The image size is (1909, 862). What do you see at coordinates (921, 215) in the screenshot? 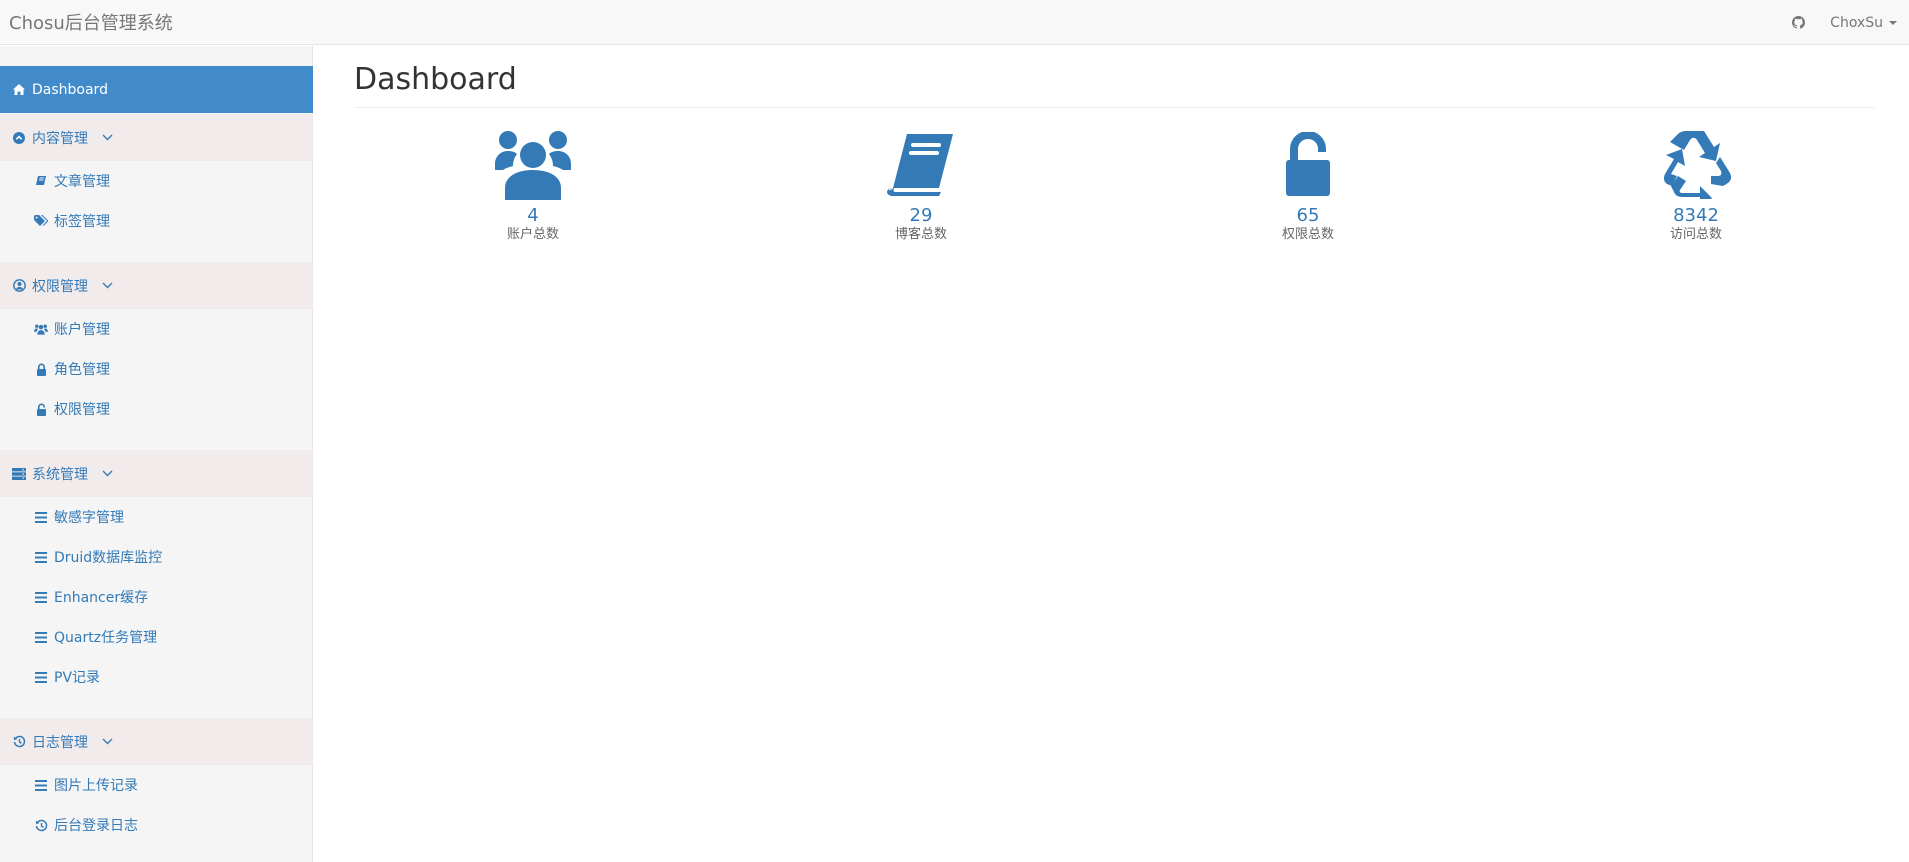
I see `stat-value: 29` at bounding box center [921, 215].